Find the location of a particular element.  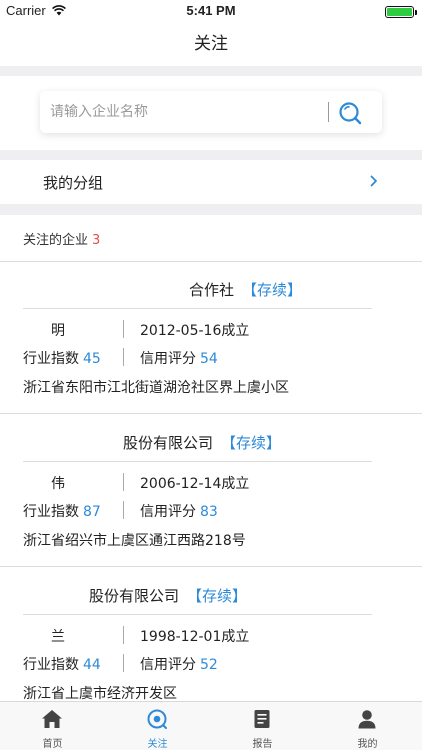

search-icon is located at coordinates (350, 113).